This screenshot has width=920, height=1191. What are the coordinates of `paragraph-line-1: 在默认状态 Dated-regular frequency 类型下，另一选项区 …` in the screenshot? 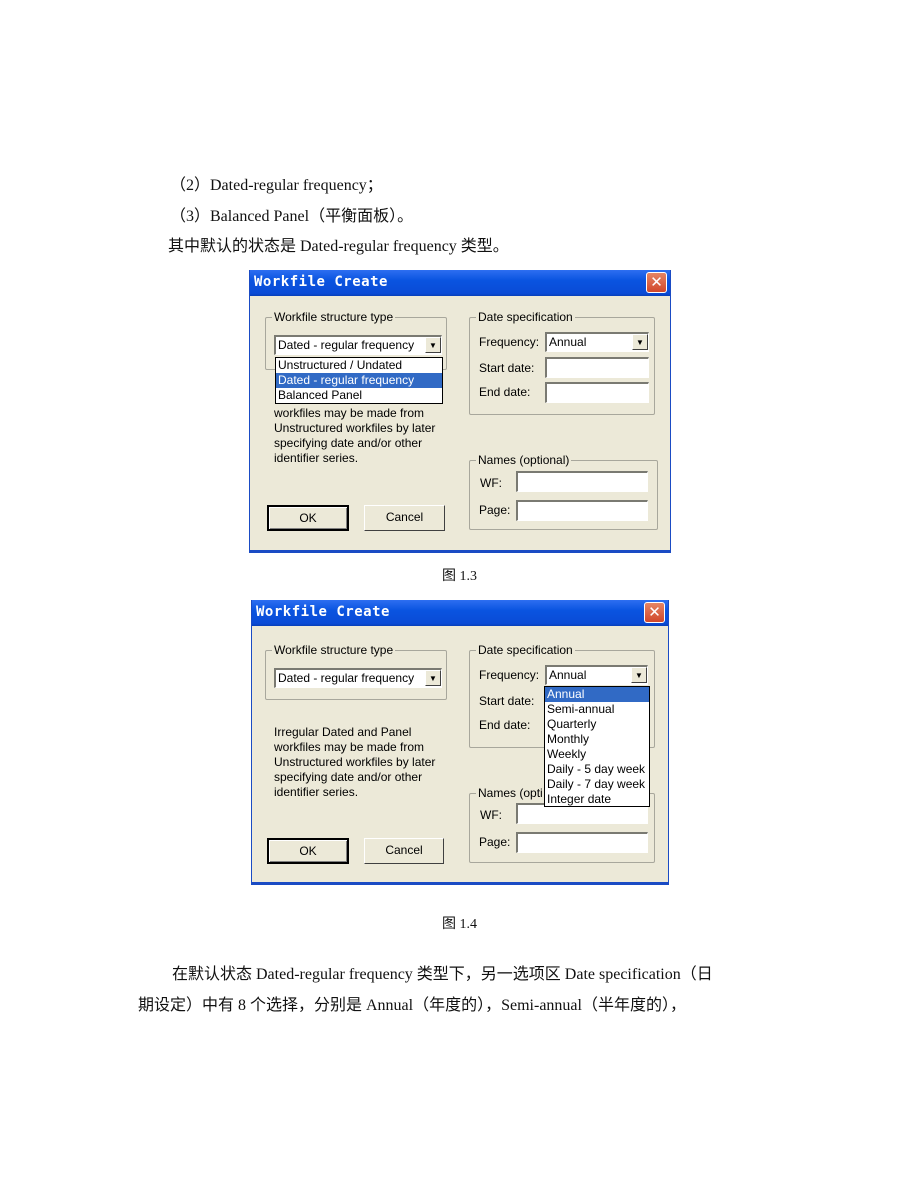 It's located at (442, 974).